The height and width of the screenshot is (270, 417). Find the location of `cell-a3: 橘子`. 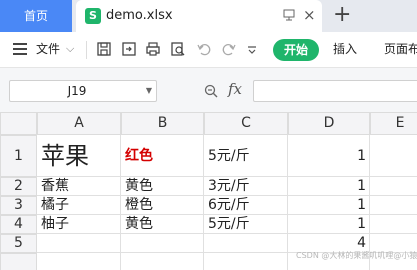

cell-a3: 橘子 is located at coordinates (79, 205).